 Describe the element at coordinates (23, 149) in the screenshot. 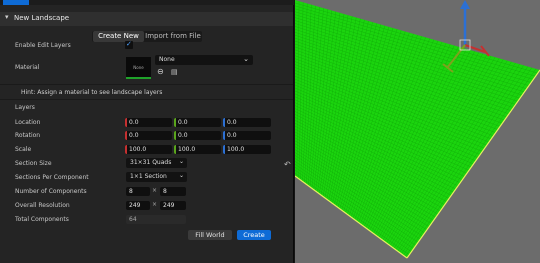

I see `scale-label: Scale` at that location.